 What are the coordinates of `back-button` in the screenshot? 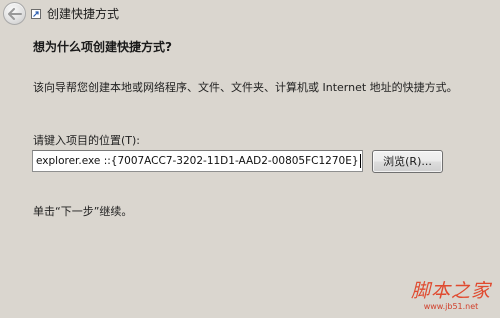 It's located at (14, 13).